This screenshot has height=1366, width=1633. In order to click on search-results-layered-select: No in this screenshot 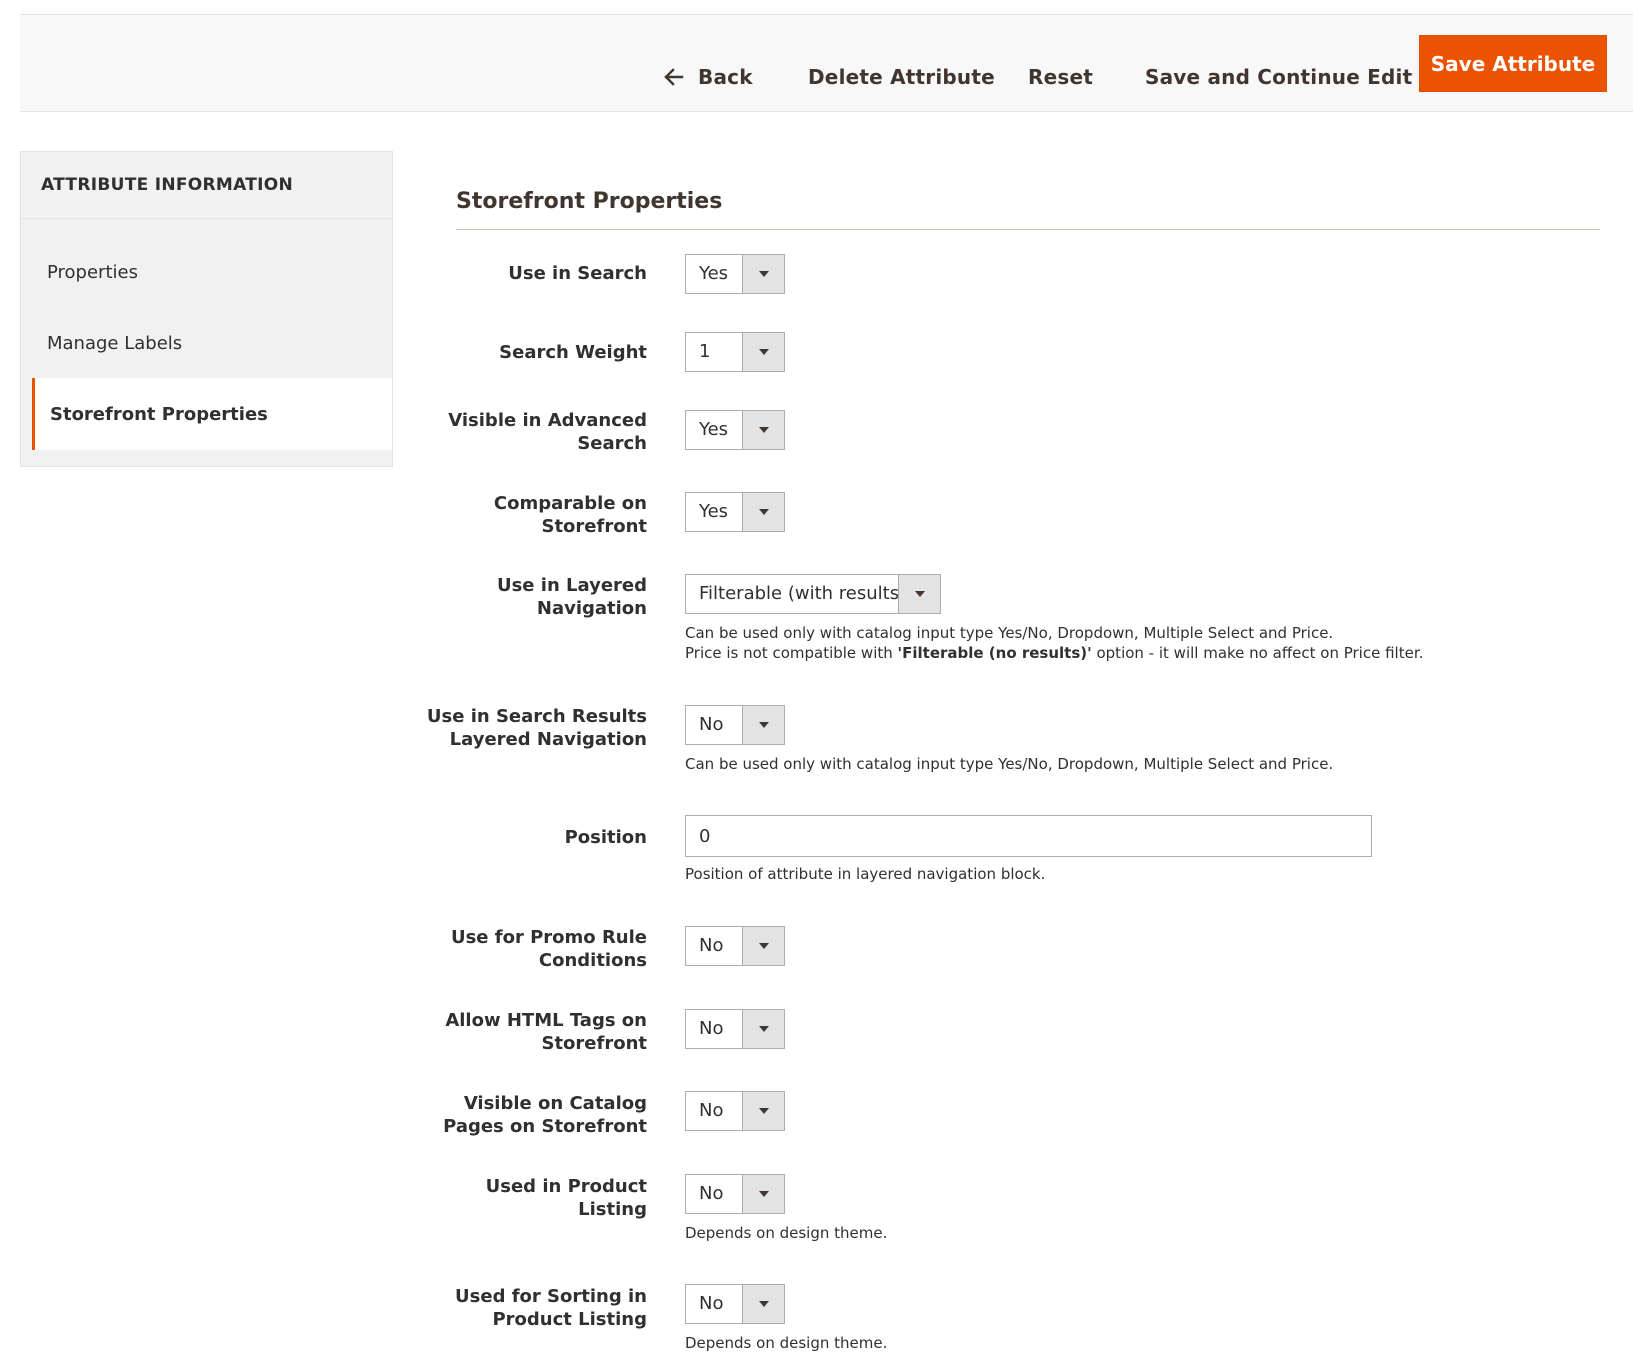, I will do `click(735, 725)`.